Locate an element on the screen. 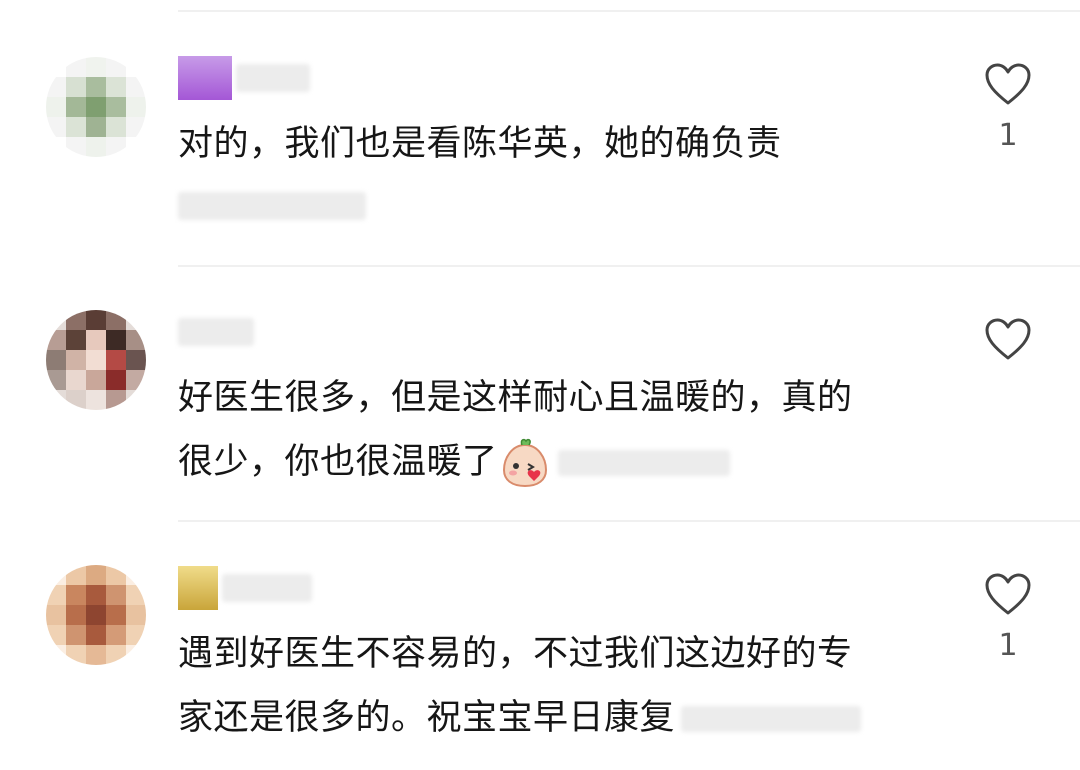  comment-text: 对的，我们也是看陈华英，她的确负责 is located at coordinates (480, 144).